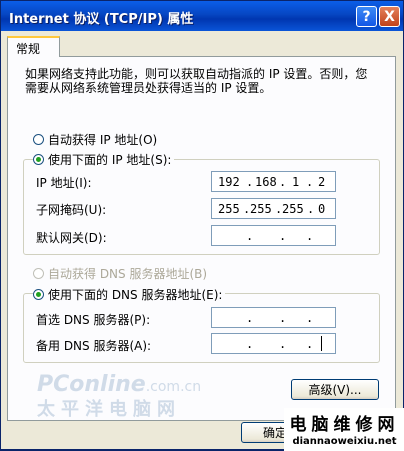 The image size is (404, 451). Describe the element at coordinates (64, 183) in the screenshot. I see `ip-address-label: IP 地址(I):` at that location.